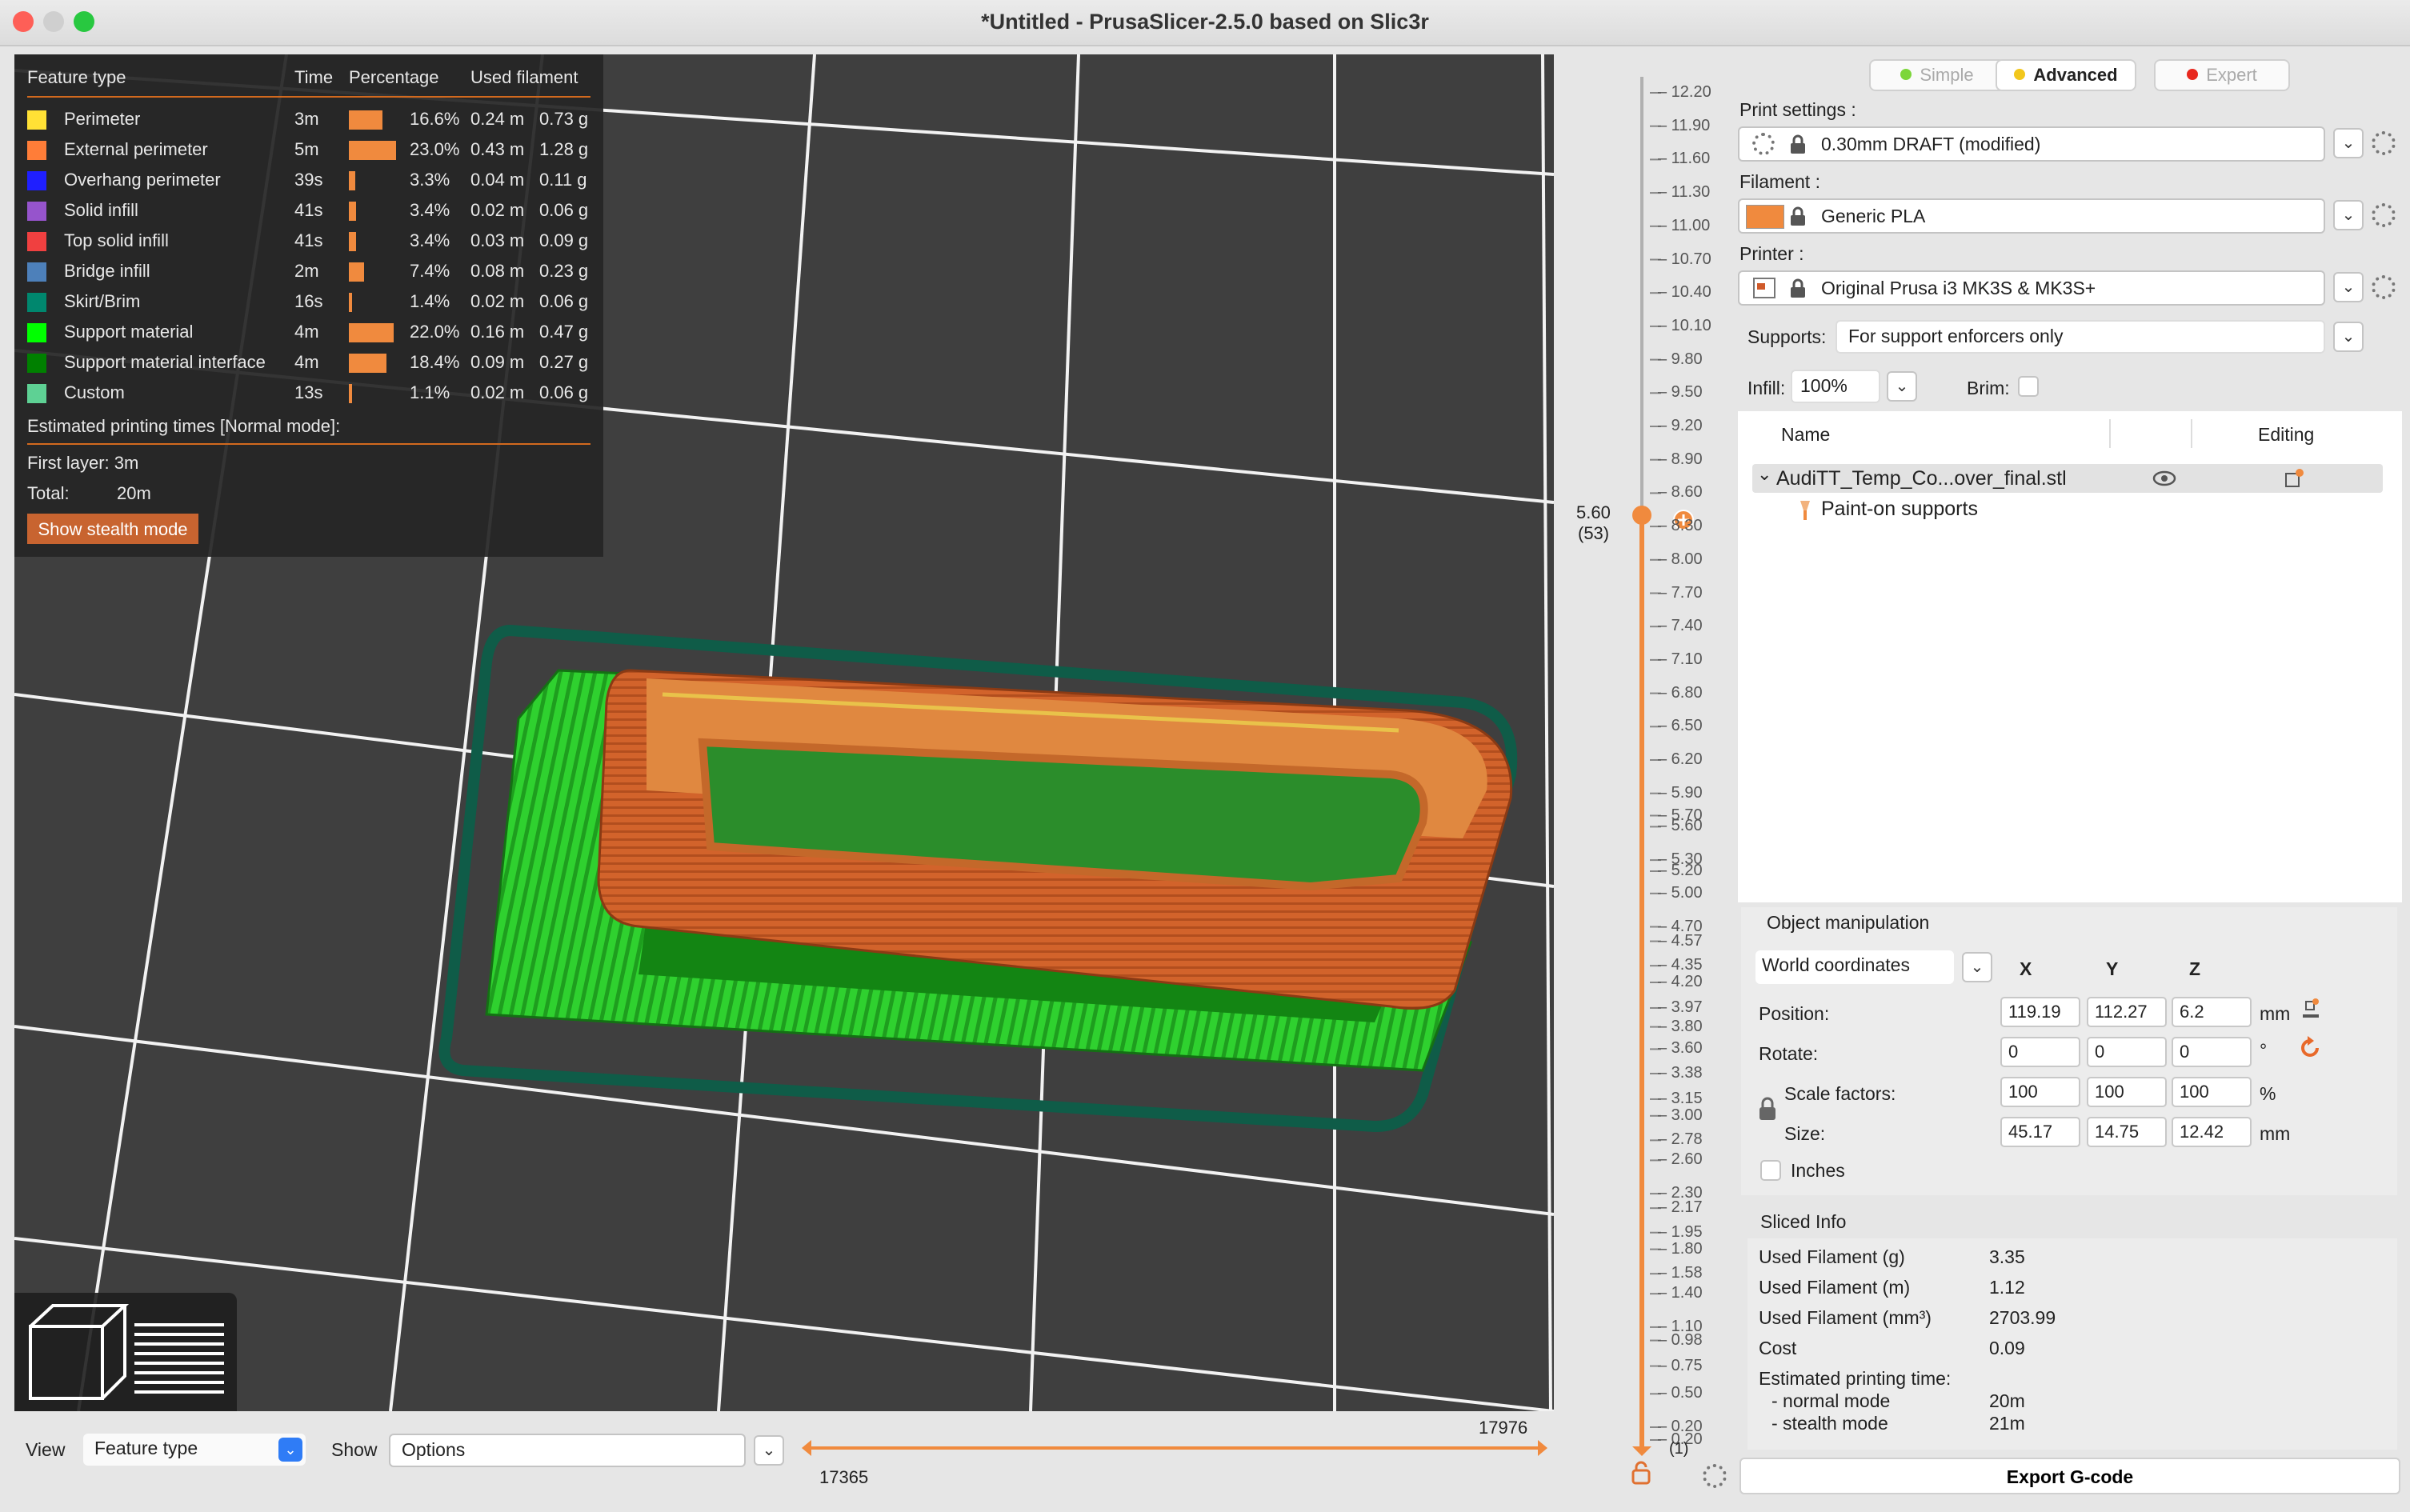  What do you see at coordinates (36, 332) in the screenshot?
I see `legend-color-swatch` at bounding box center [36, 332].